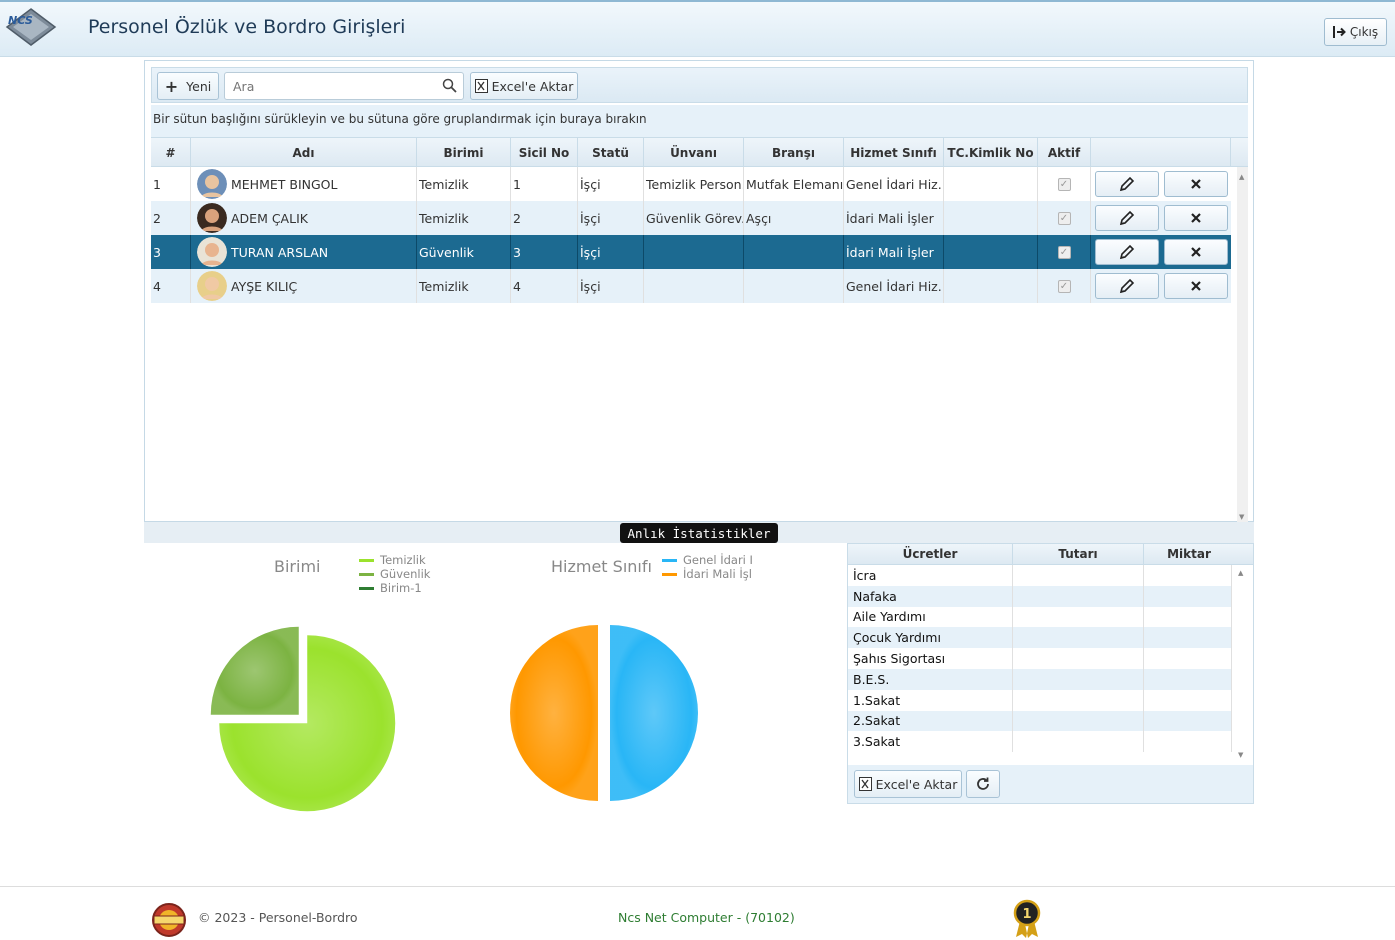 The width and height of the screenshot is (1395, 940). I want to click on wage-row: 3.Sakat, so click(1040, 742).